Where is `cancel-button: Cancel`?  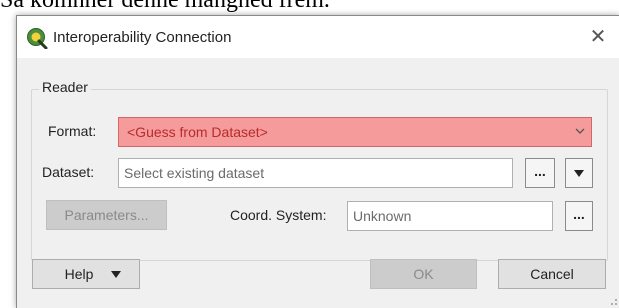 cancel-button: Cancel is located at coordinates (552, 274).